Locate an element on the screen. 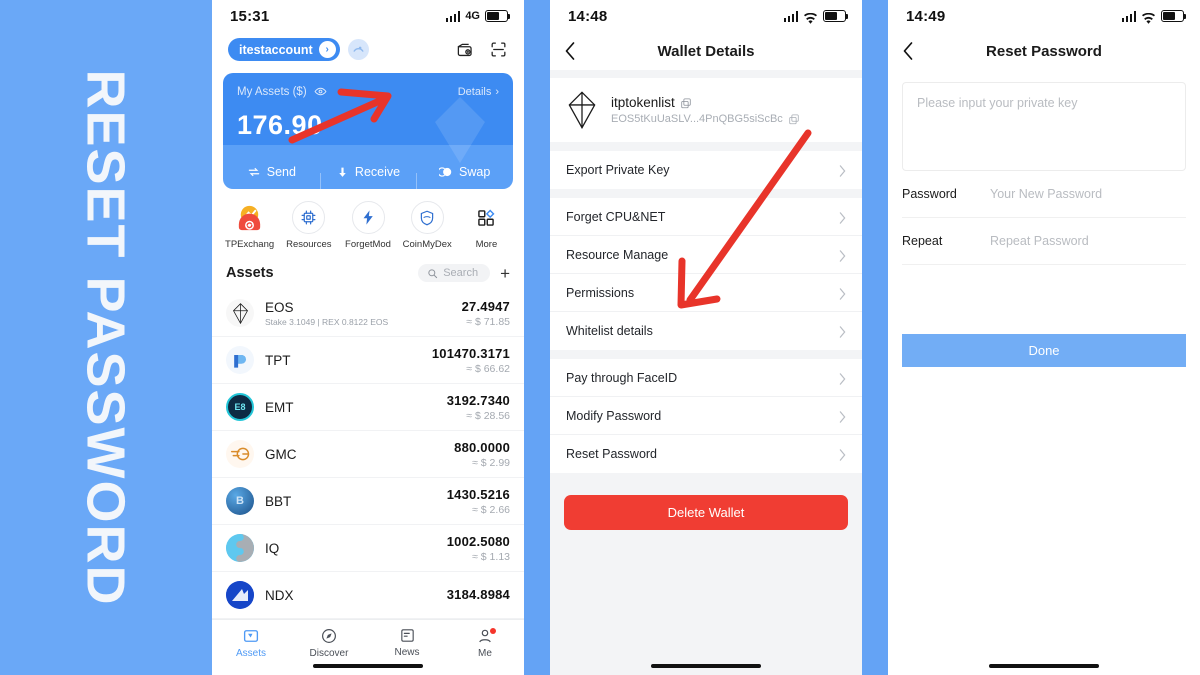  asset-values: 880.0000 ≈ $ 2.99 is located at coordinates (482, 454).